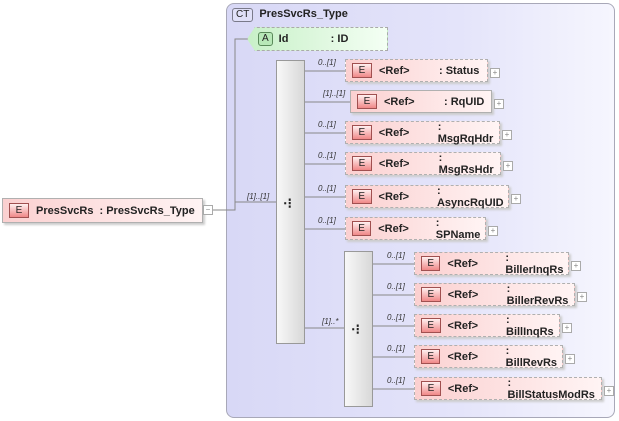 The image size is (619, 421). I want to click on element-type: : AsyncRqUID, so click(470, 196).